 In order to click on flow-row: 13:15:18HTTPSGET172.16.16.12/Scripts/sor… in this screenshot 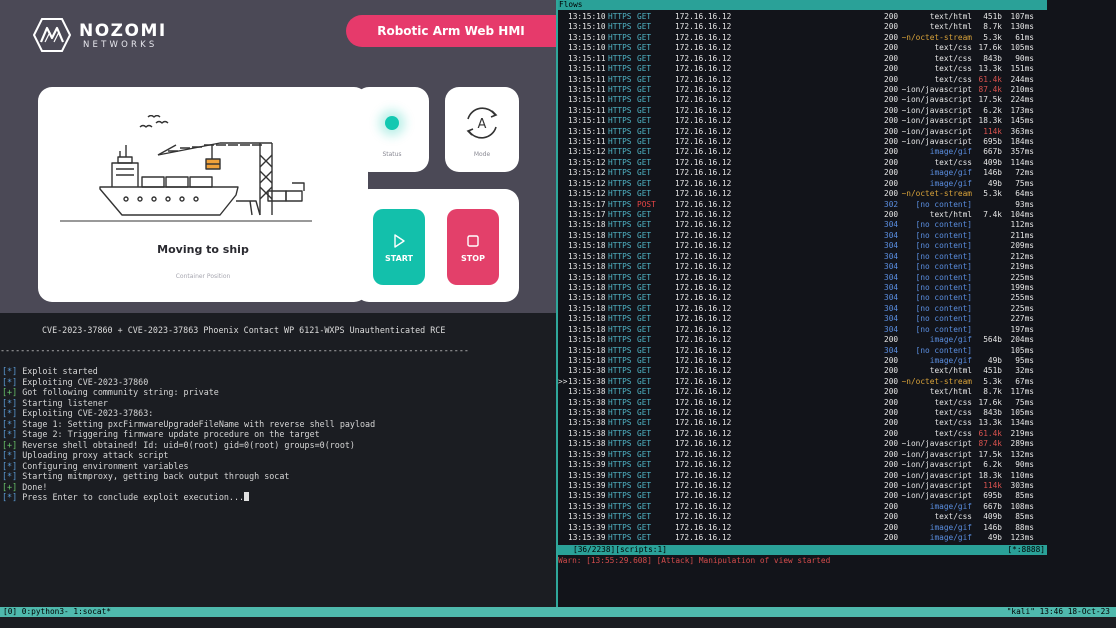, I will do `click(837, 298)`.